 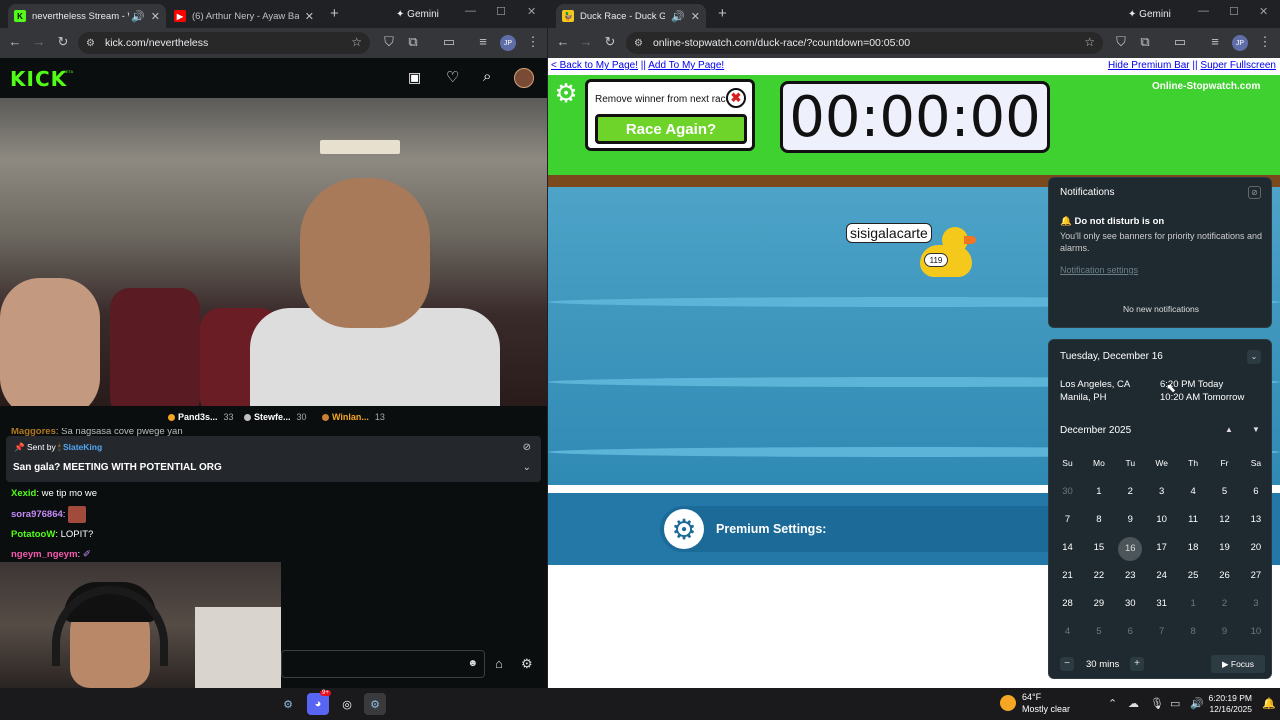 I want to click on onedrive-icon: ☁, so click(x=1133, y=703).